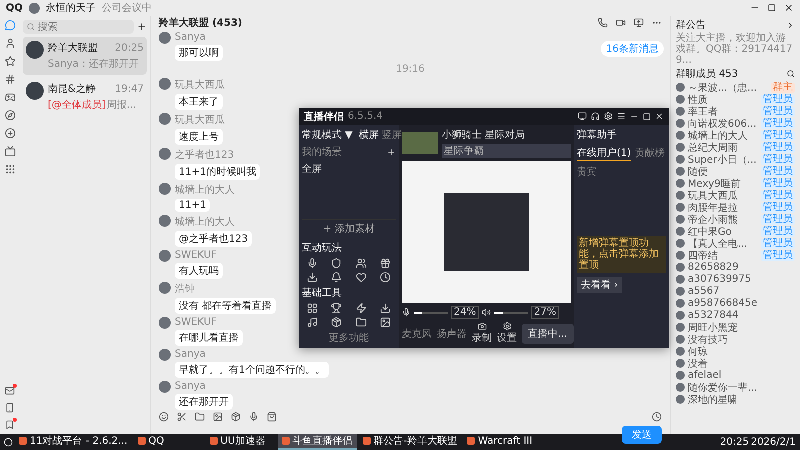 The height and width of the screenshot is (450, 800). Describe the element at coordinates (327, 135) in the screenshot. I see `mode-dropdown: 常规模式 ▼` at that location.